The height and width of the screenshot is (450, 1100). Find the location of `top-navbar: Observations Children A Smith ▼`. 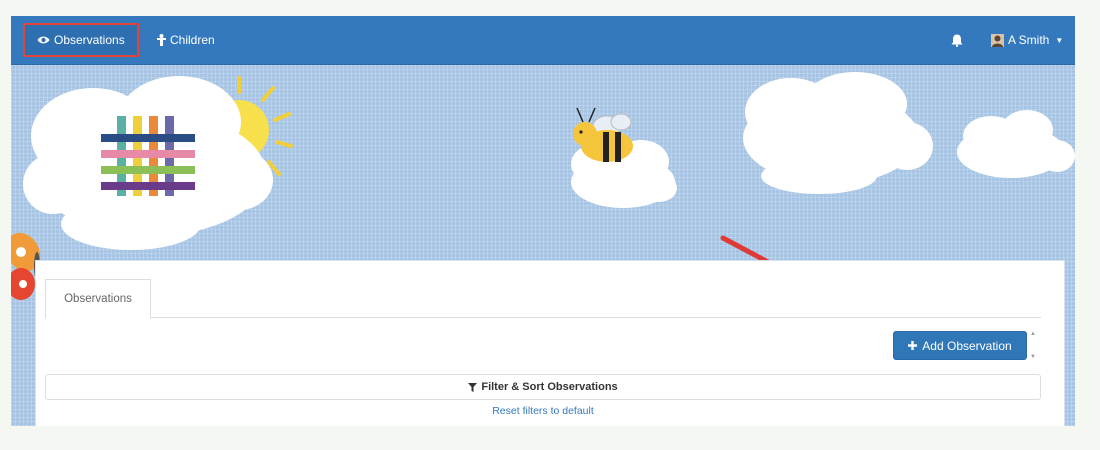

top-navbar: Observations Children A Smith ▼ is located at coordinates (543, 40).